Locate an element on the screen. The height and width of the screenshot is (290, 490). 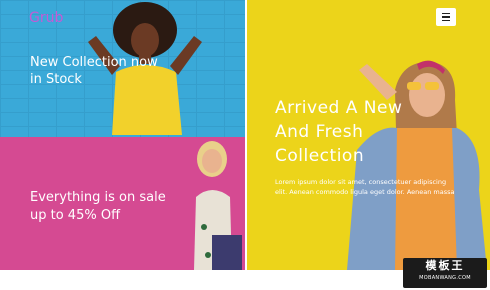
brand-logo: Grub is located at coordinates (46, 18).